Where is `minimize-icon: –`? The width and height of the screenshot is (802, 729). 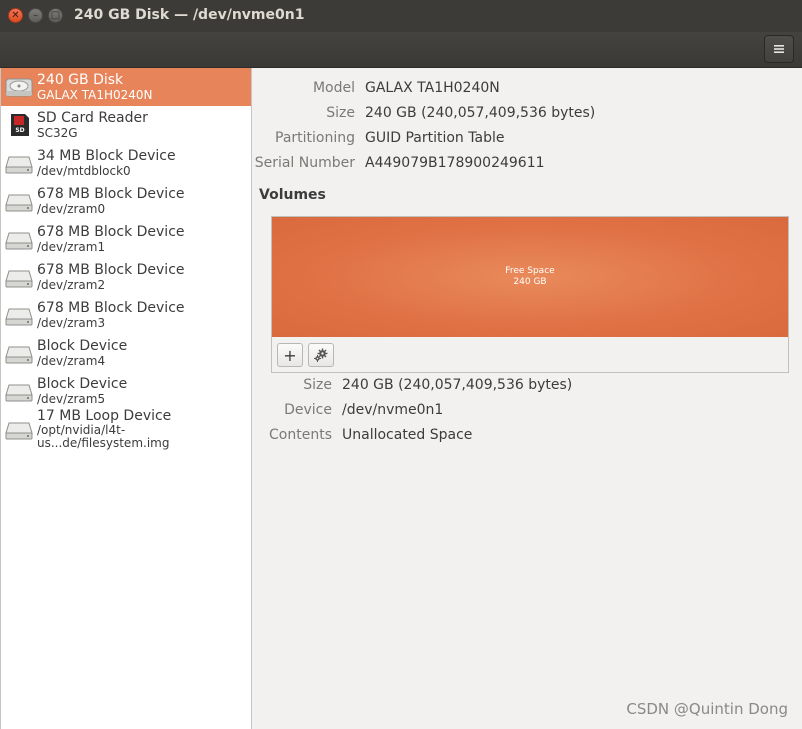
minimize-icon: – is located at coordinates (35, 15).